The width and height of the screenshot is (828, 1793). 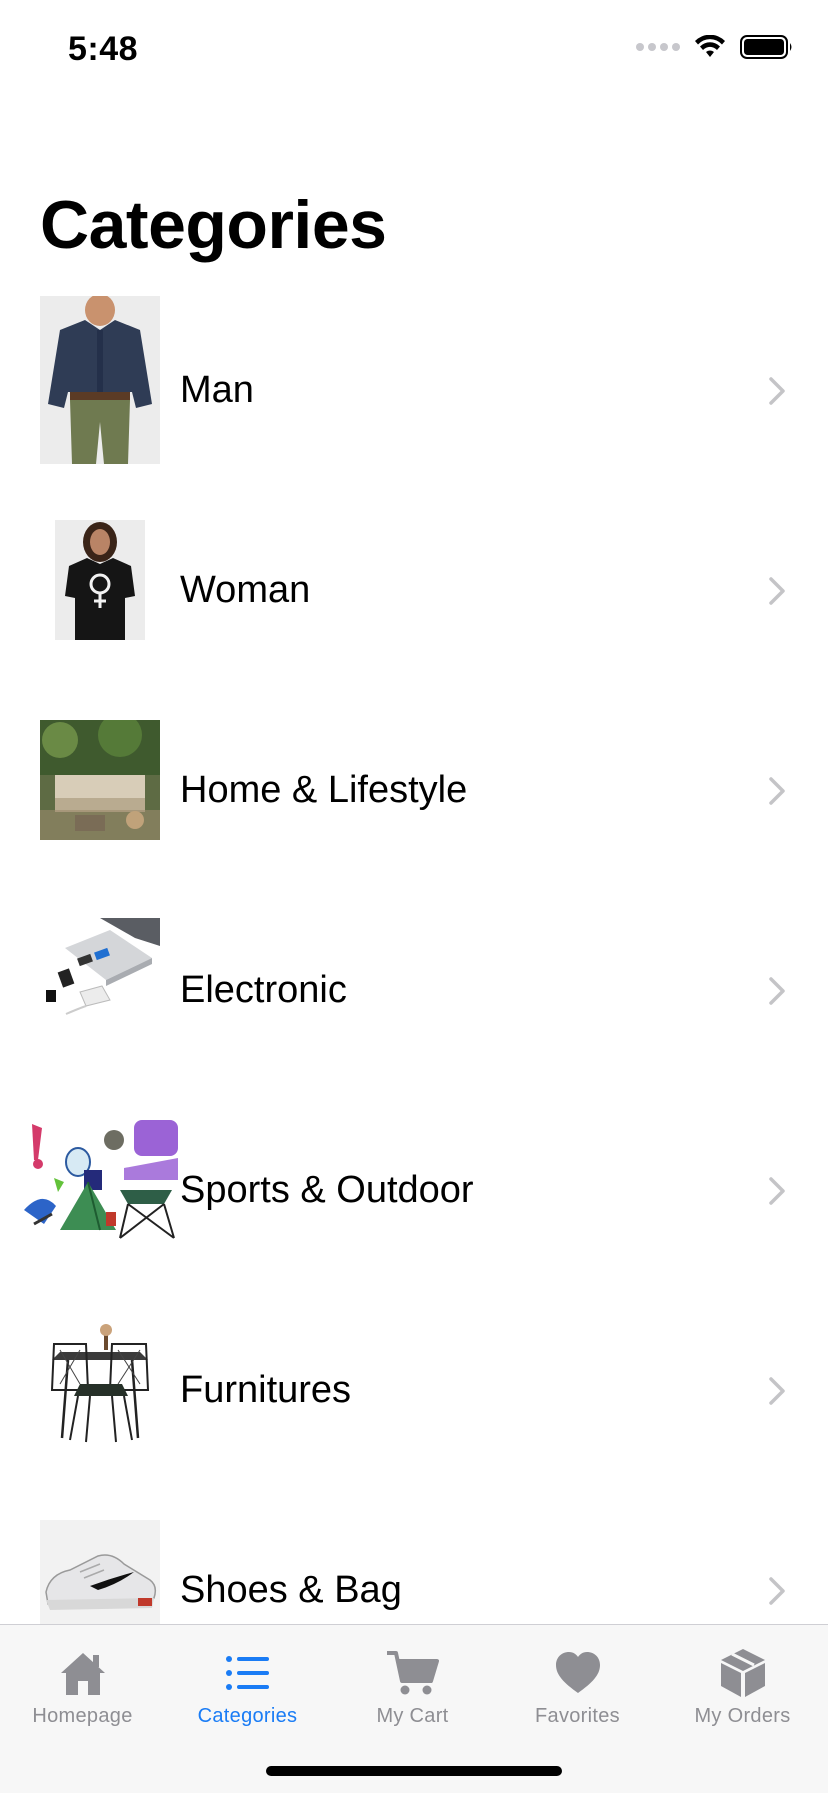 I want to click on category-label: Electronic, so click(x=263, y=990).